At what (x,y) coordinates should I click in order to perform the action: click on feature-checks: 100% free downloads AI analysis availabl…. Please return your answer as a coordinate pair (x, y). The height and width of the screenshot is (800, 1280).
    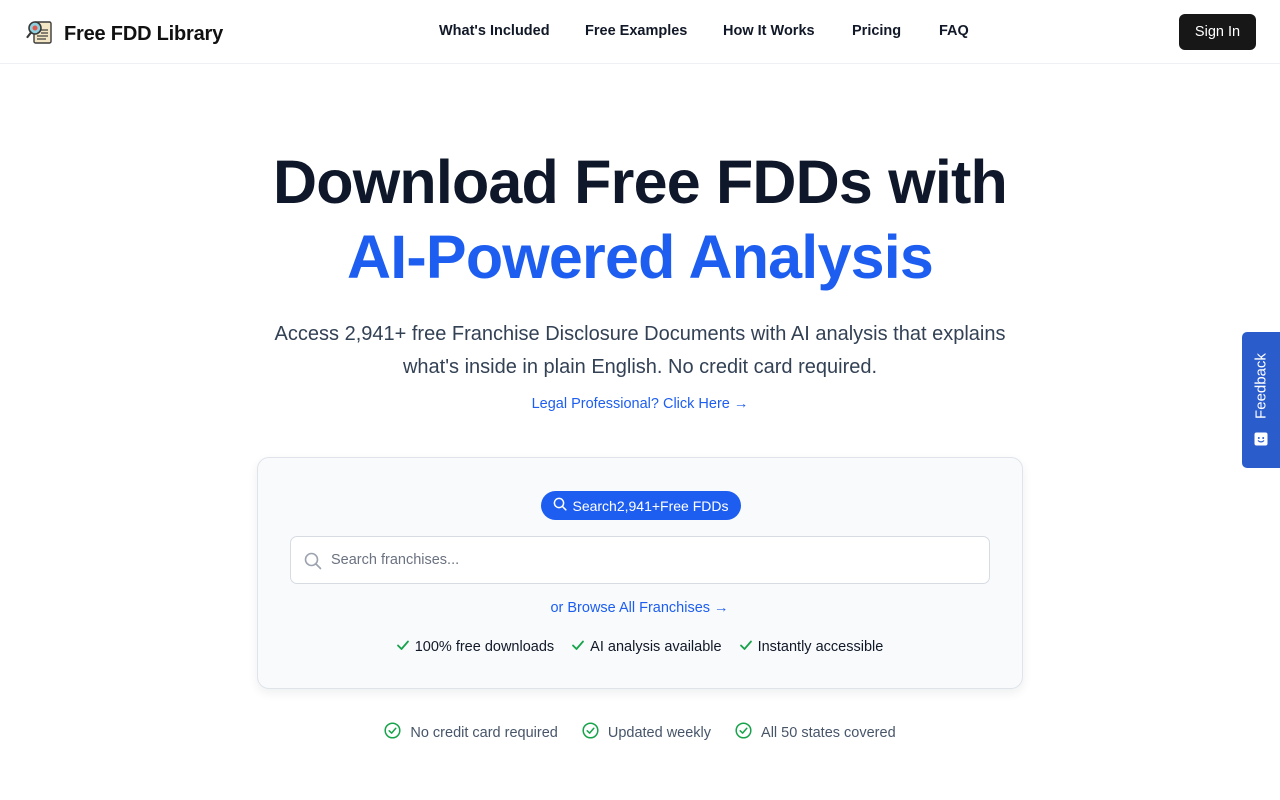
    Looking at the image, I should click on (639, 647).